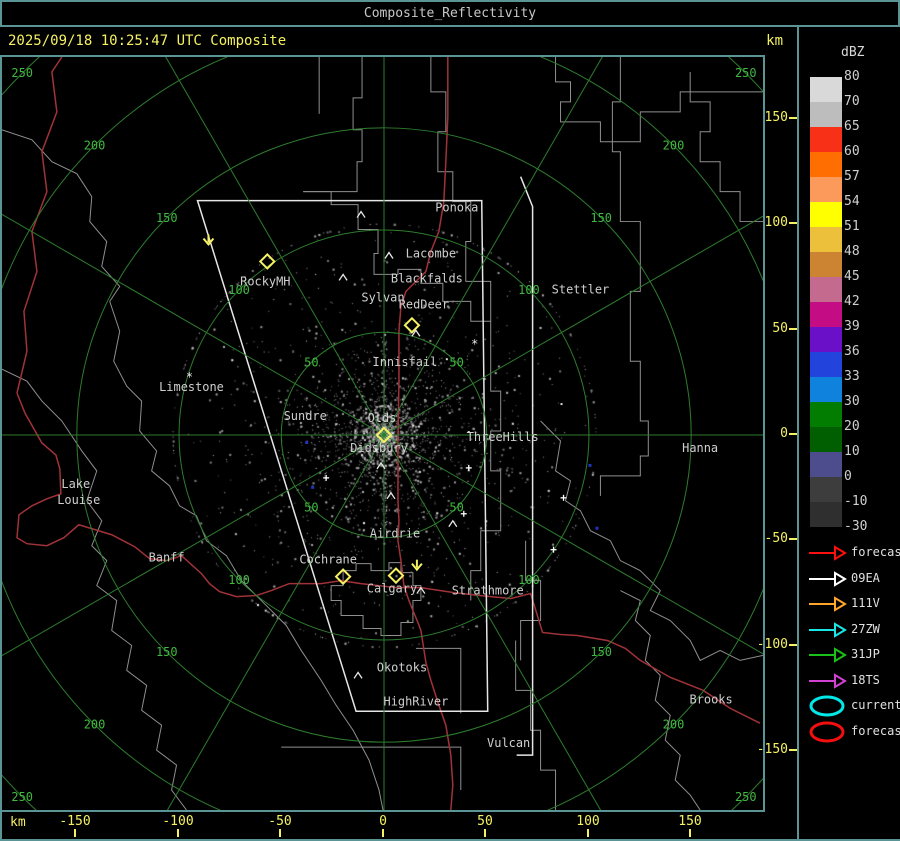 The width and height of the screenshot is (900, 841). Describe the element at coordinates (772, 749) in the screenshot. I see `y-axis-tick-label: -150` at that location.